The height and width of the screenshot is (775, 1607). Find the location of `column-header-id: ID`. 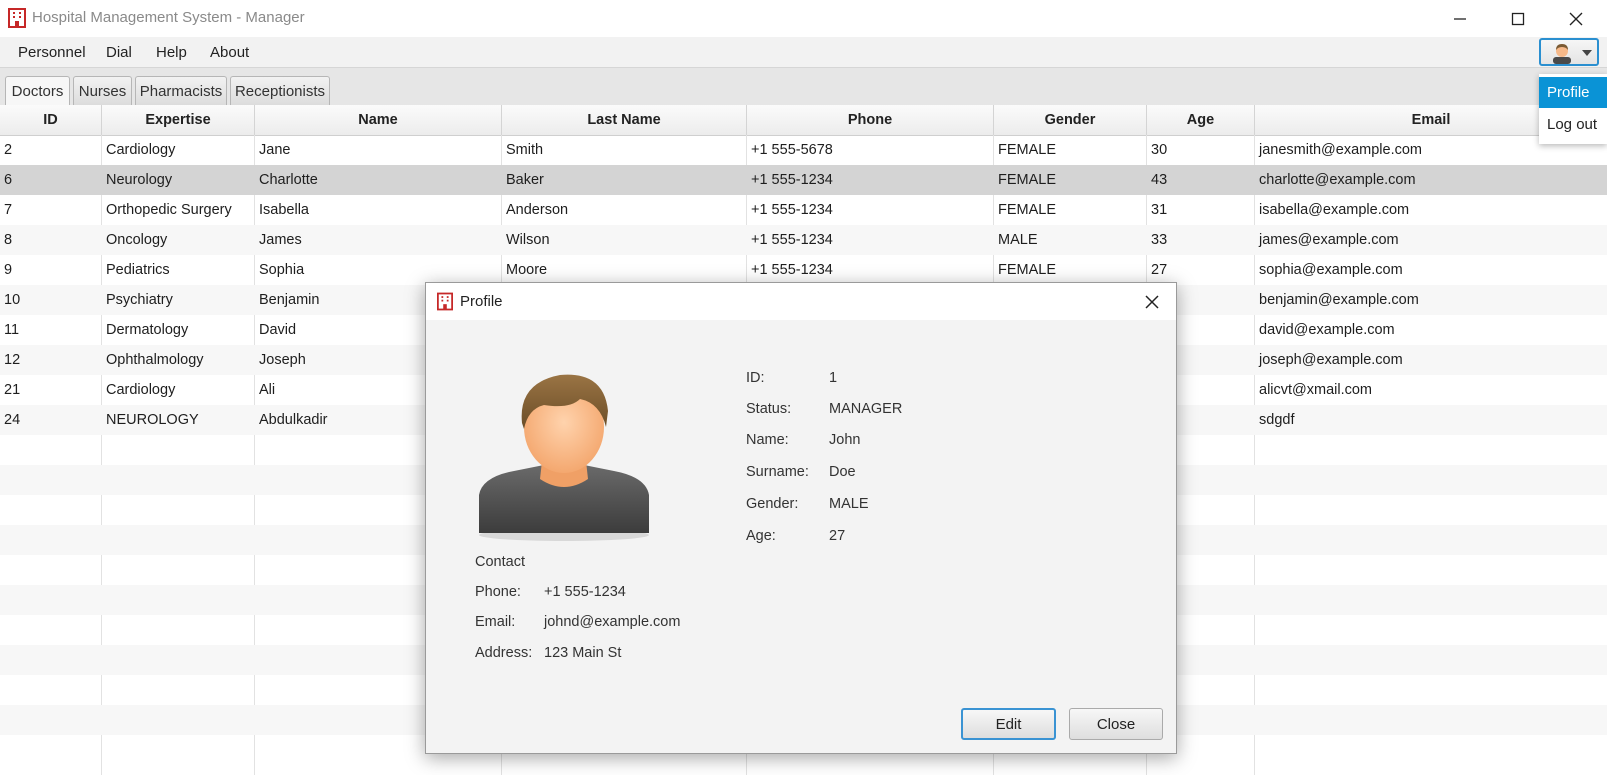

column-header-id: ID is located at coordinates (51, 120).